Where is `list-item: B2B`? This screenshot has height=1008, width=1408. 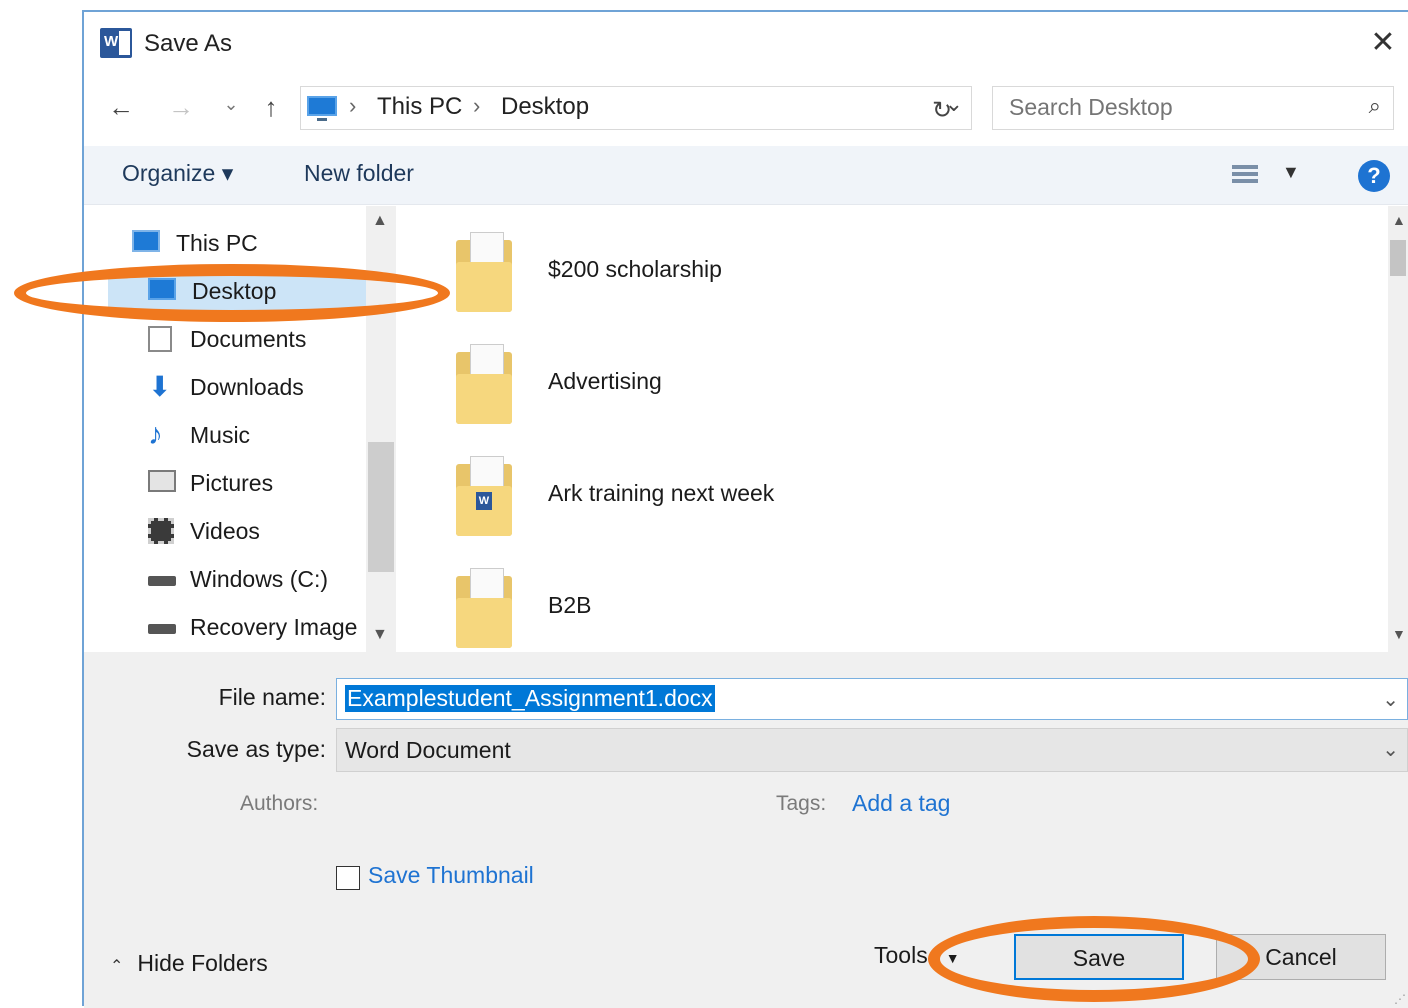
list-item: B2B is located at coordinates (836, 604).